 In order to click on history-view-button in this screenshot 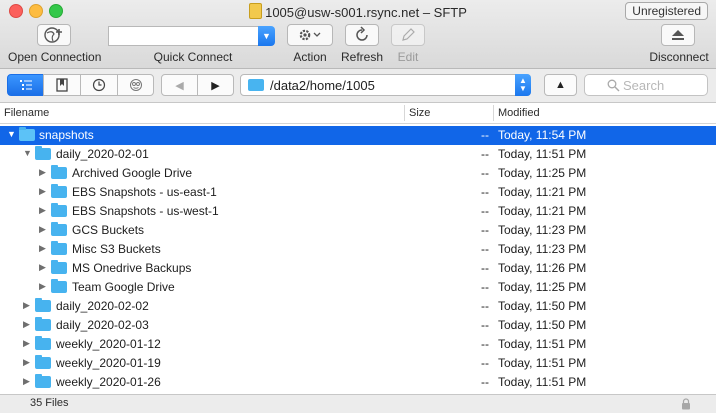, I will do `click(99, 85)`.